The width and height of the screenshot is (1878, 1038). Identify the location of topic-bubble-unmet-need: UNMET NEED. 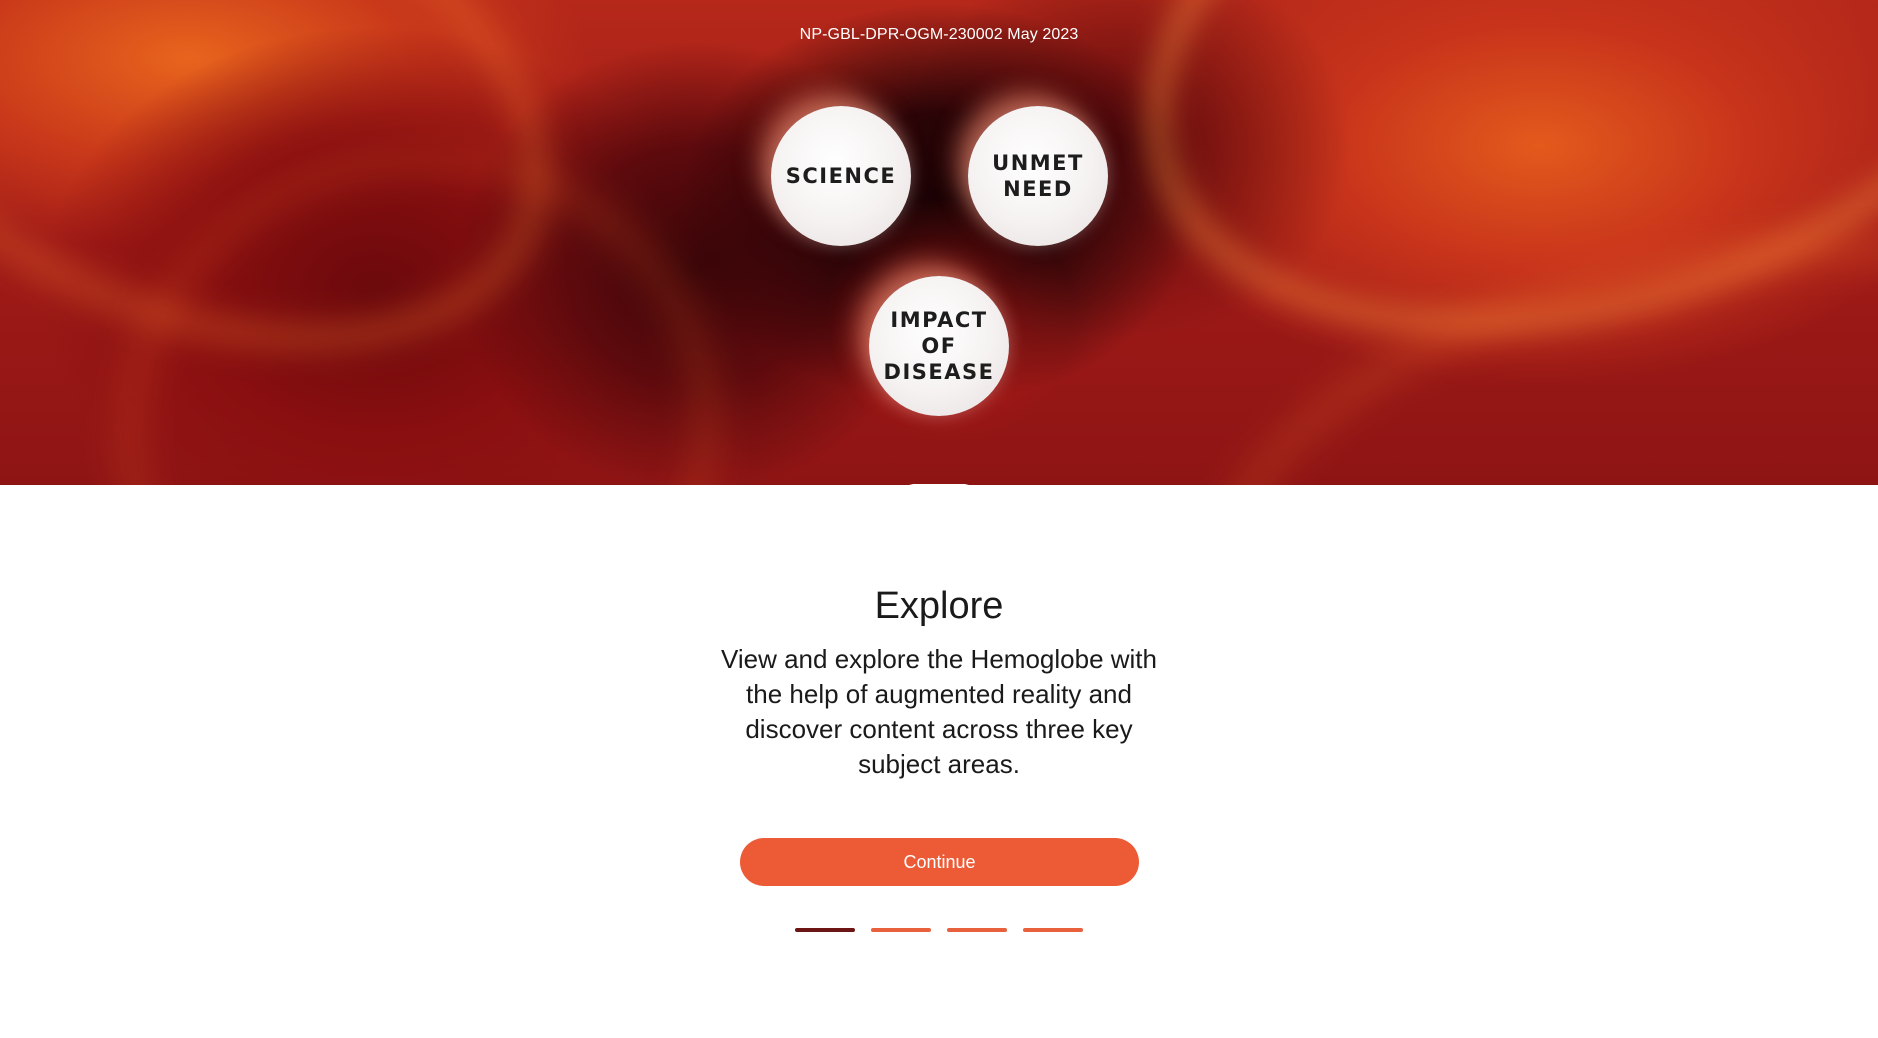
(1038, 176).